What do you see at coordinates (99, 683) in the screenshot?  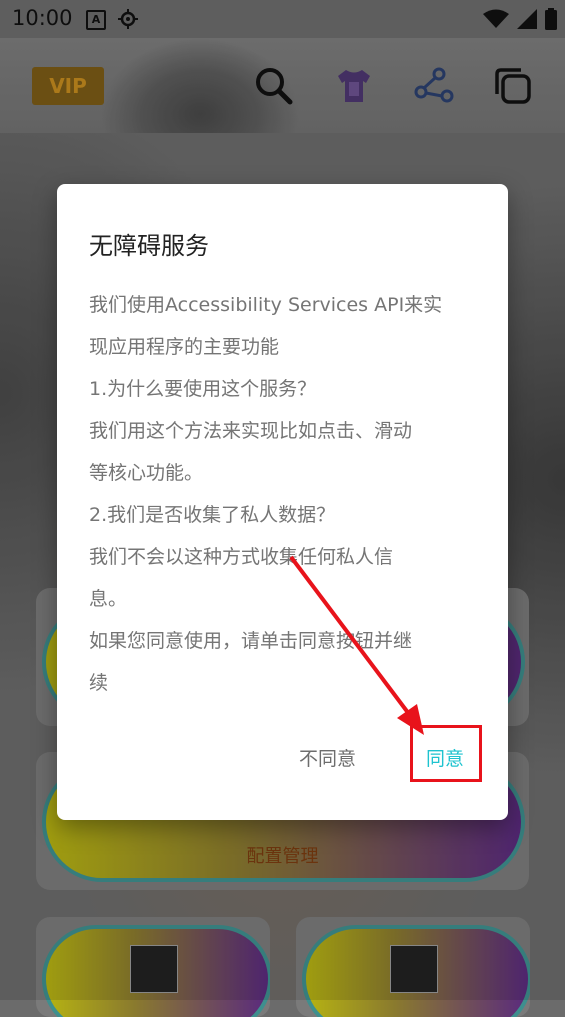 I see `dialog-line: 续` at bounding box center [99, 683].